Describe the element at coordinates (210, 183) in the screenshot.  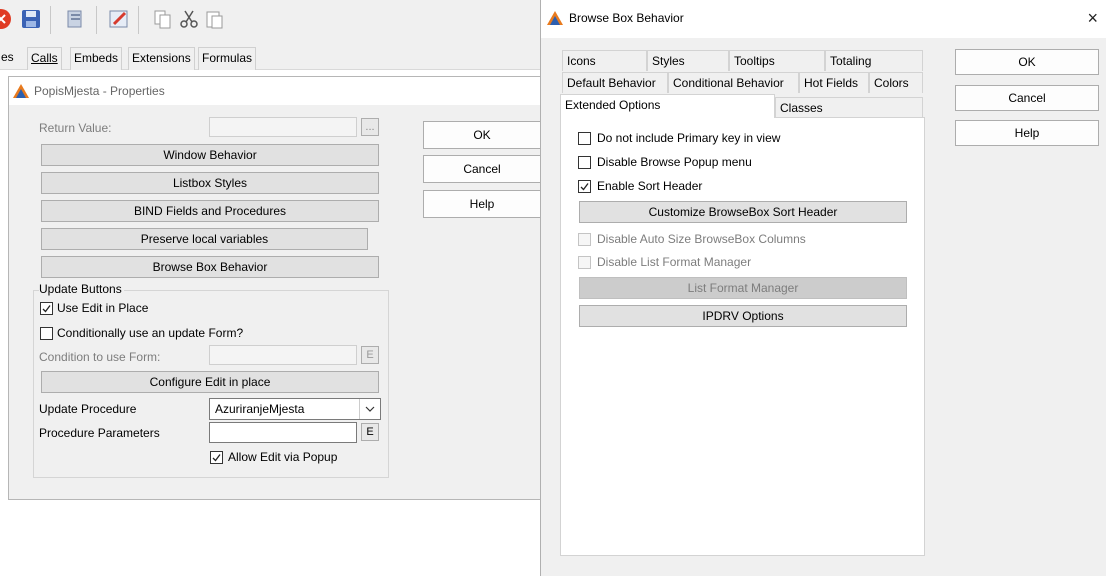
I see `listbox-styles-button: Listbox Styles` at that location.